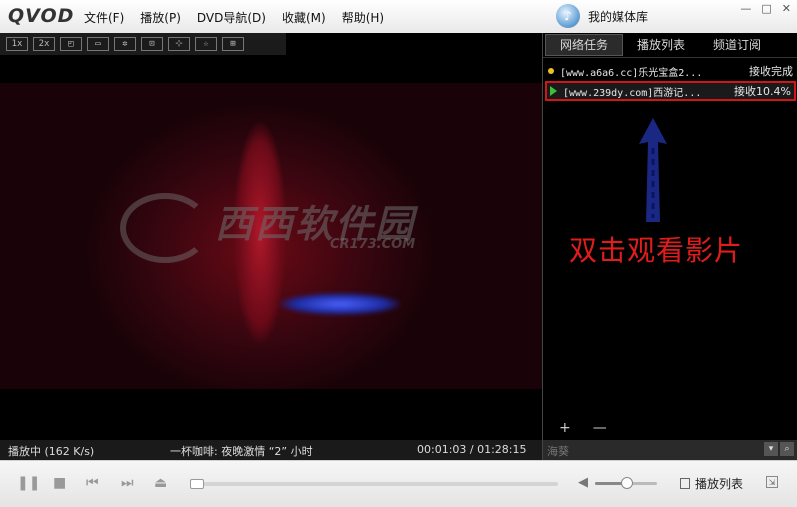  I want to click on fullscreen-icon: ▭, so click(98, 44).